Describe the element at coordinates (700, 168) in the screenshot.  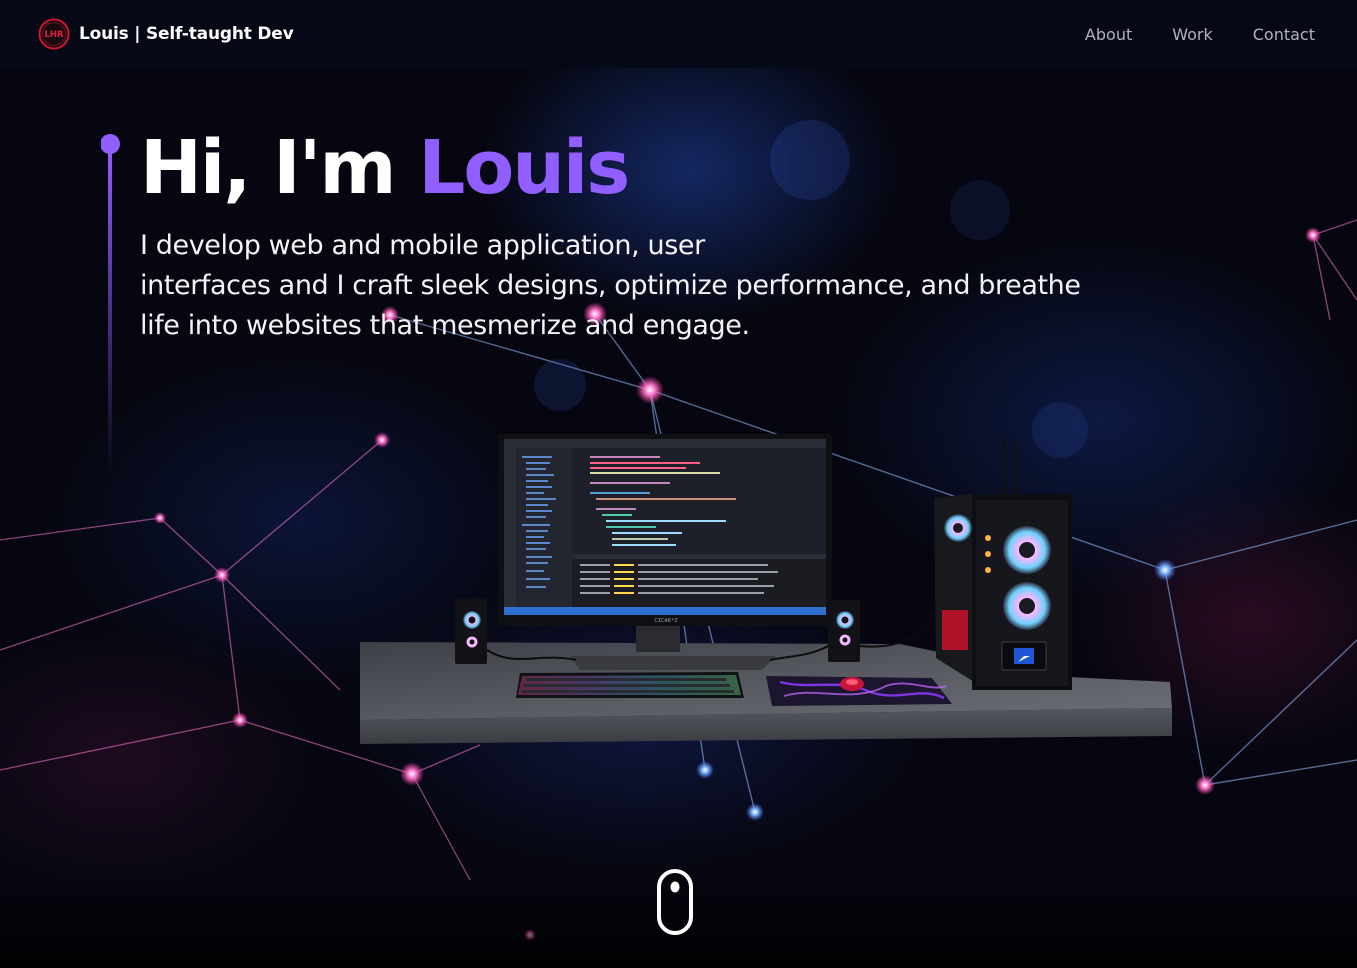
I see `hero-title: Hi, I'm Louis` at that location.